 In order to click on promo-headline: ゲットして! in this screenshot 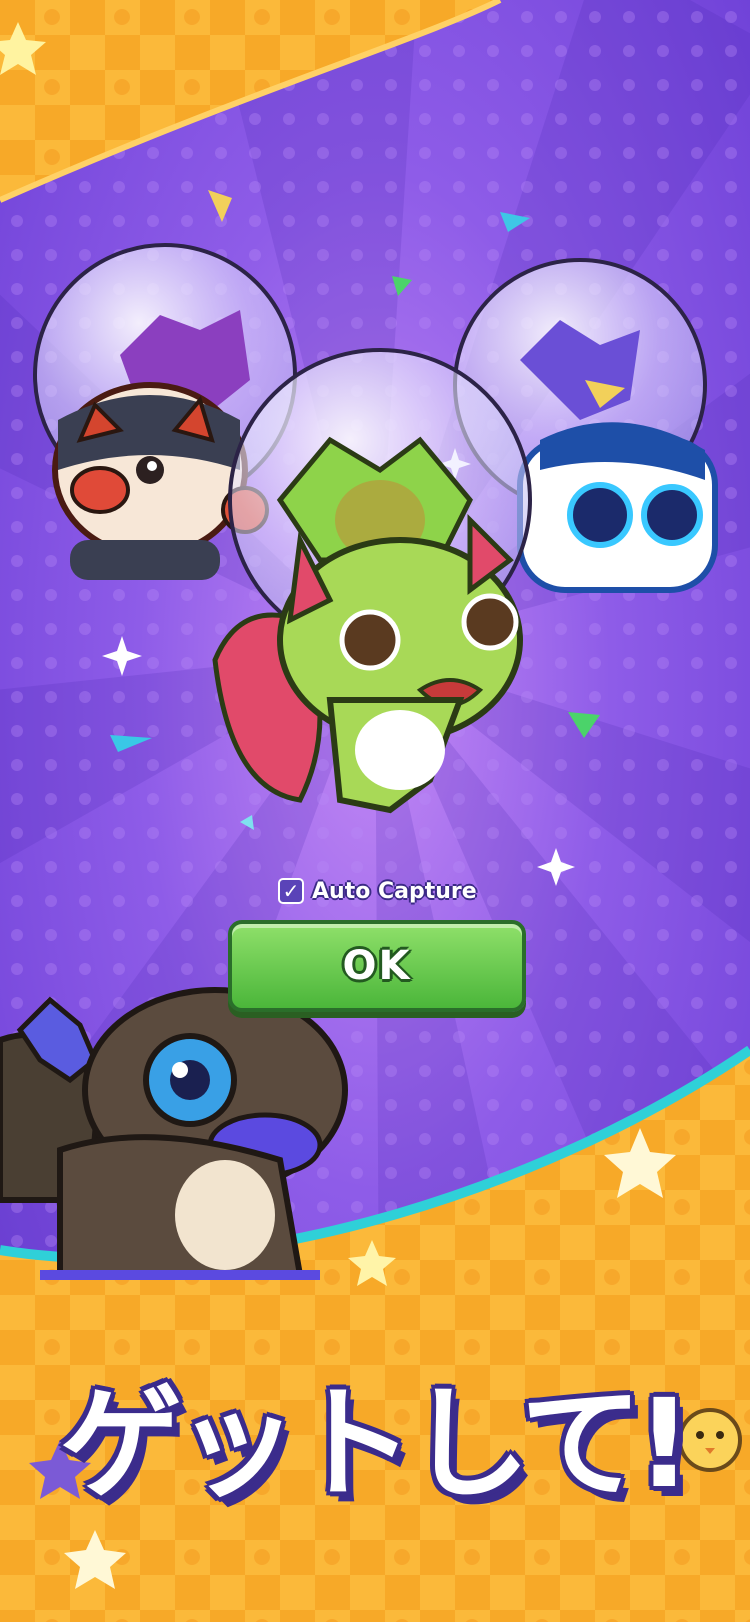, I will do `click(376, 1444)`.